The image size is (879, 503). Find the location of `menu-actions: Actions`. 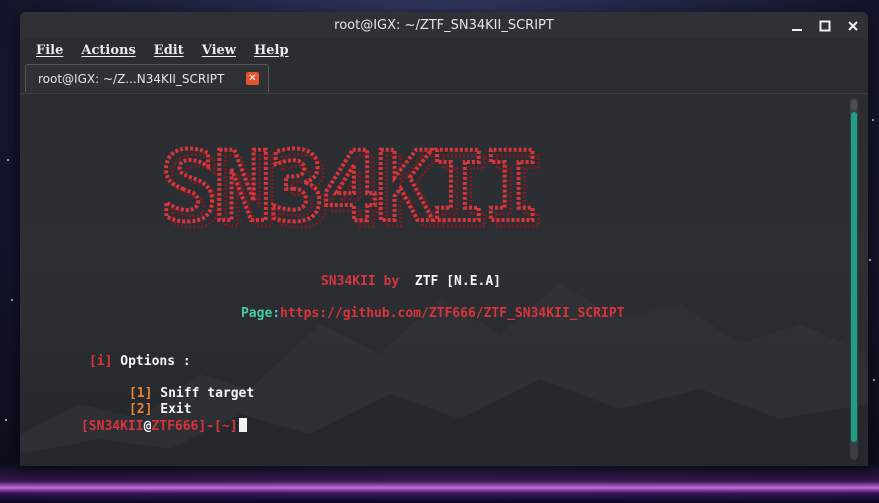

menu-actions: Actions is located at coordinates (108, 50).